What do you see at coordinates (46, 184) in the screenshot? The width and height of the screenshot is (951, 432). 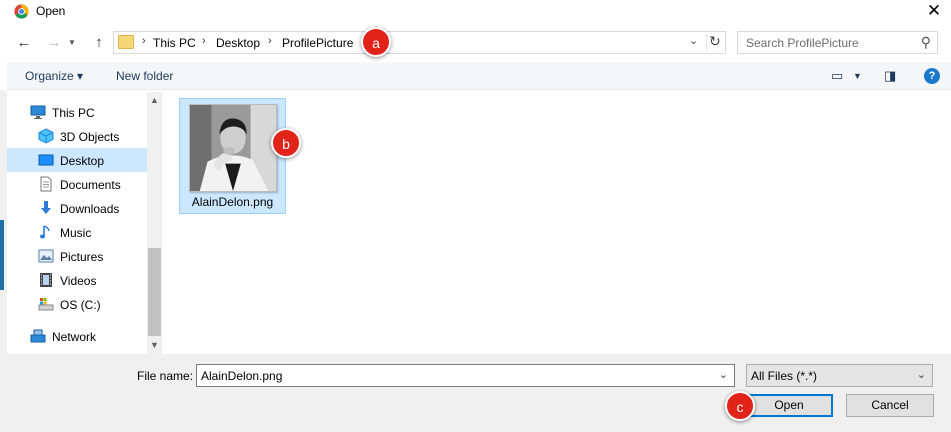 I see `document-icon` at bounding box center [46, 184].